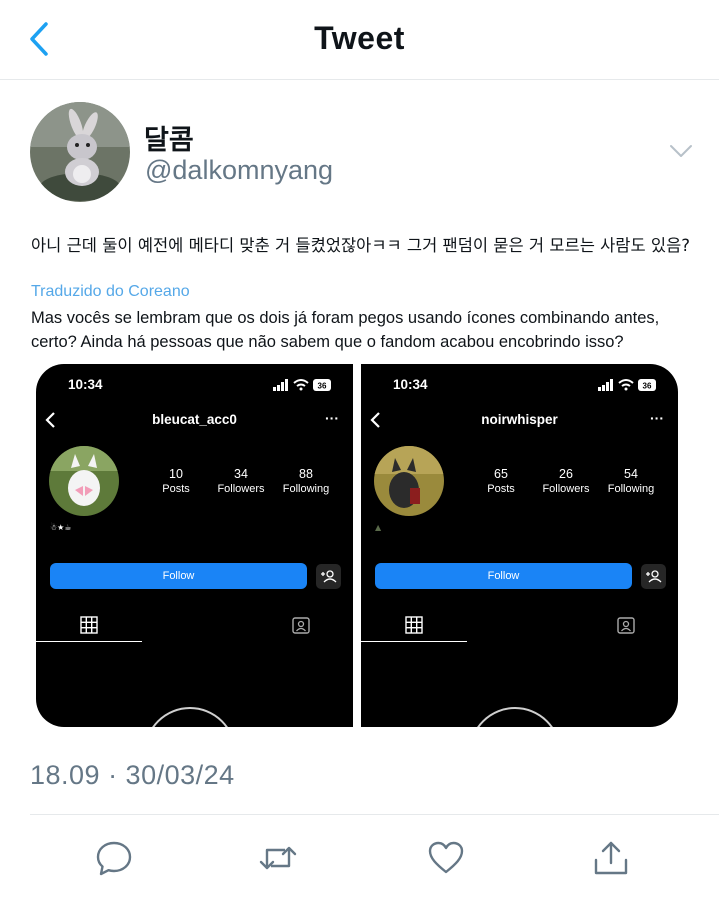 The image size is (719, 897). Describe the element at coordinates (378, 527) in the screenshot. I see `profile-bio: ▲` at that location.